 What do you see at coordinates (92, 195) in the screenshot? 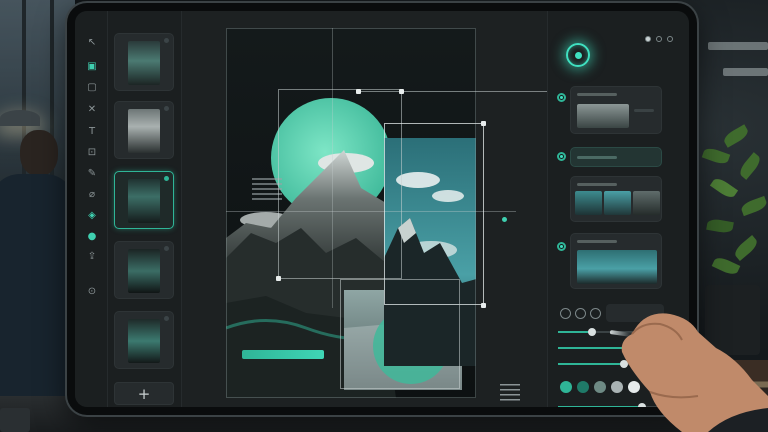
I see `brush-icon: ⌀` at bounding box center [92, 195].